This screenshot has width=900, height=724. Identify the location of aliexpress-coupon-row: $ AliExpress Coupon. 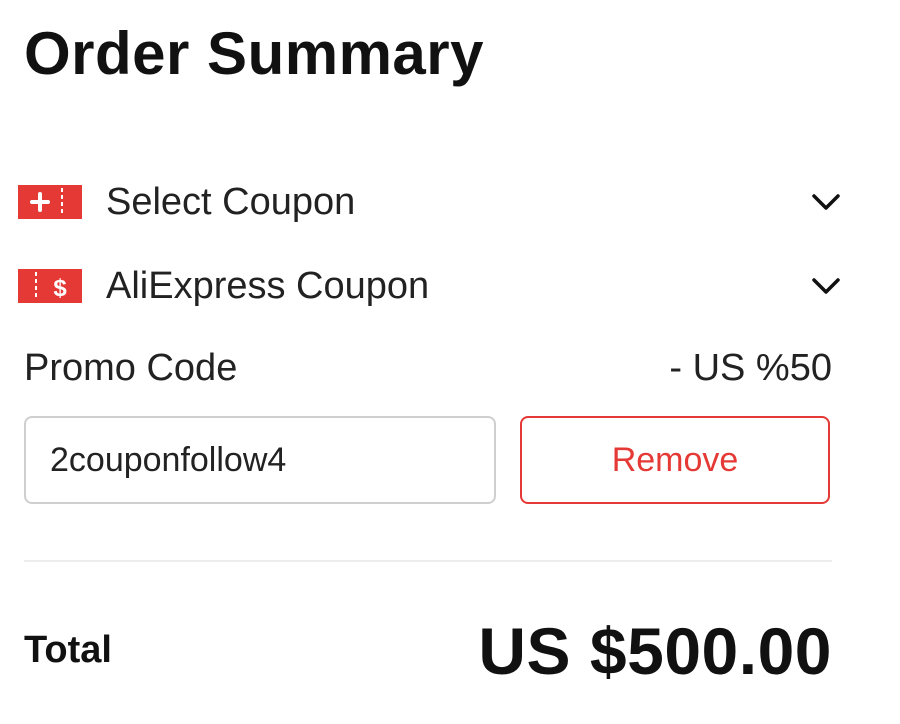
(431, 286).